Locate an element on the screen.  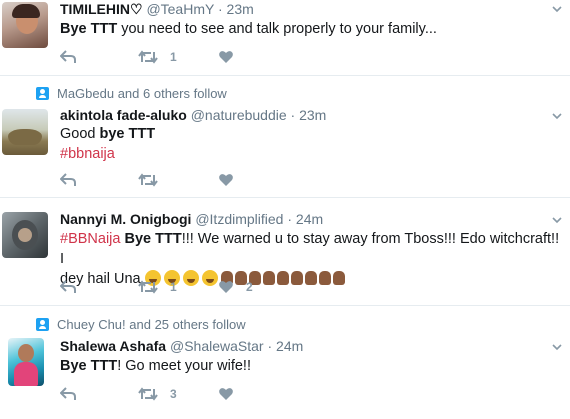
display-name: Shalewa Ashafa is located at coordinates (113, 346).